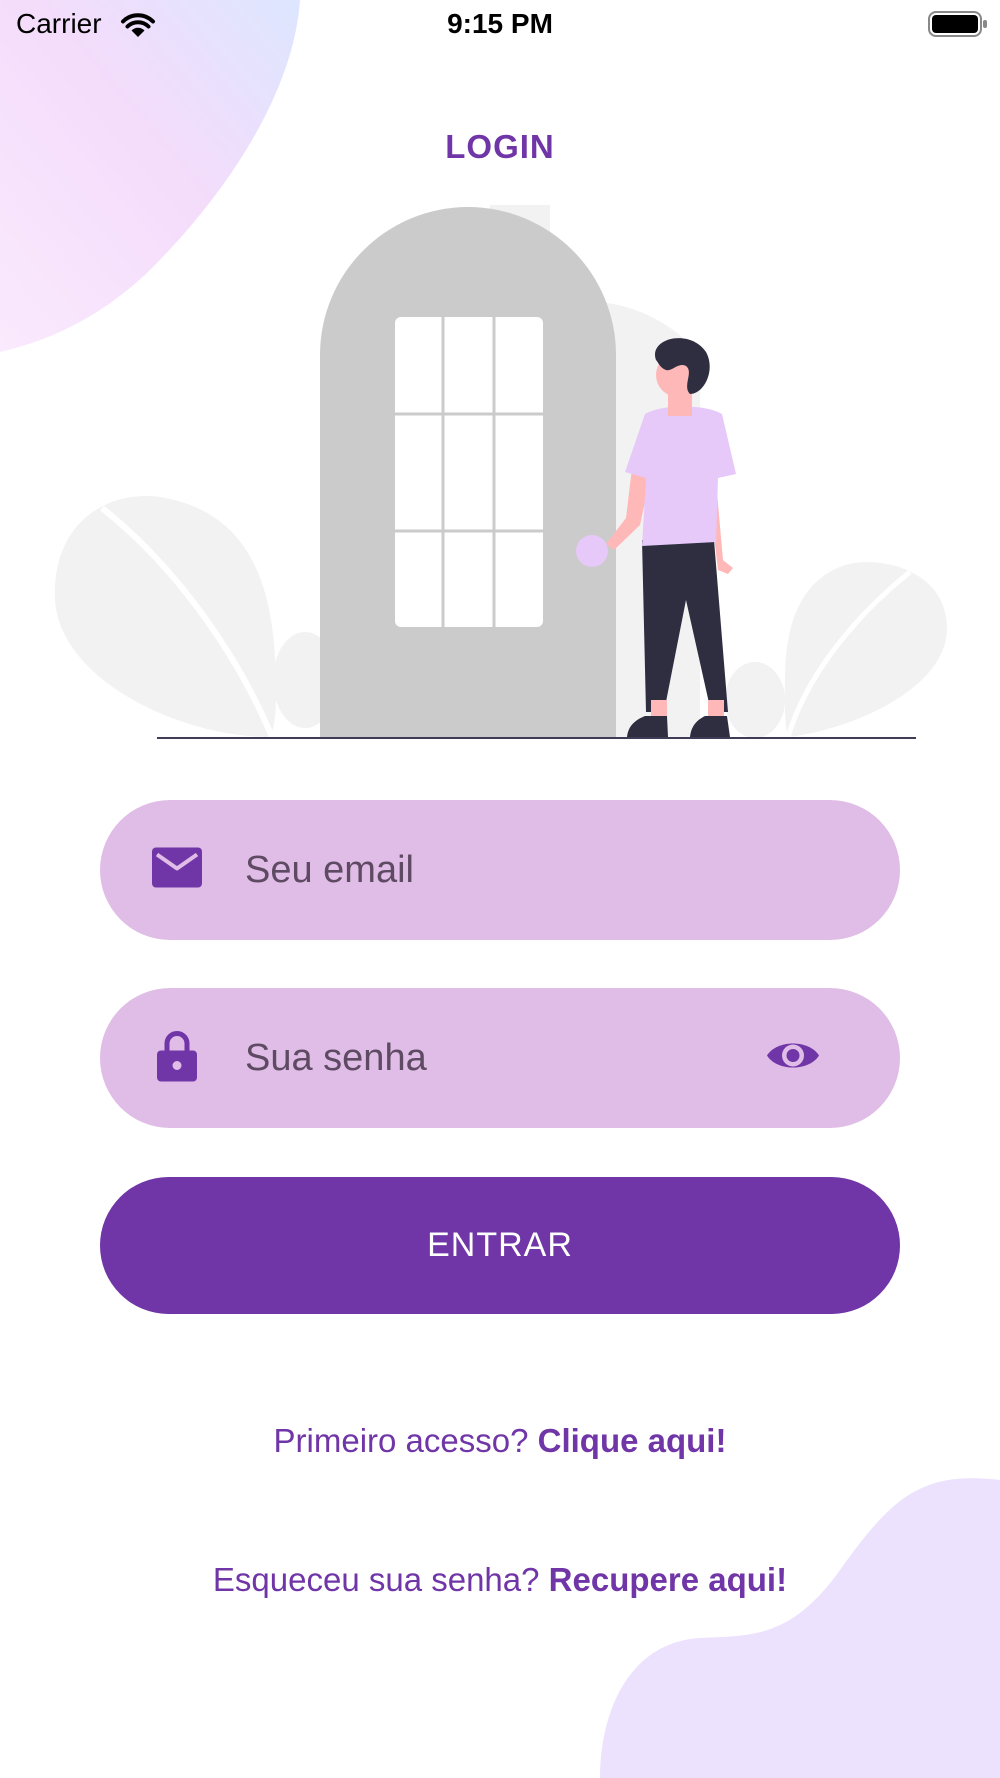 The image size is (1000, 1778). What do you see at coordinates (495, 870) in the screenshot?
I see `email-input` at bounding box center [495, 870].